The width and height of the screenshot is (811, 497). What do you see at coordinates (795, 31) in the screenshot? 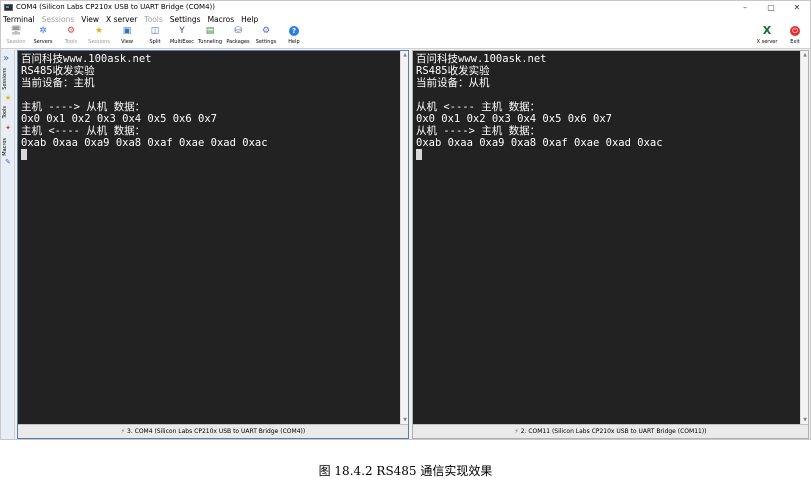
I see `power-icon: ⏻` at bounding box center [795, 31].